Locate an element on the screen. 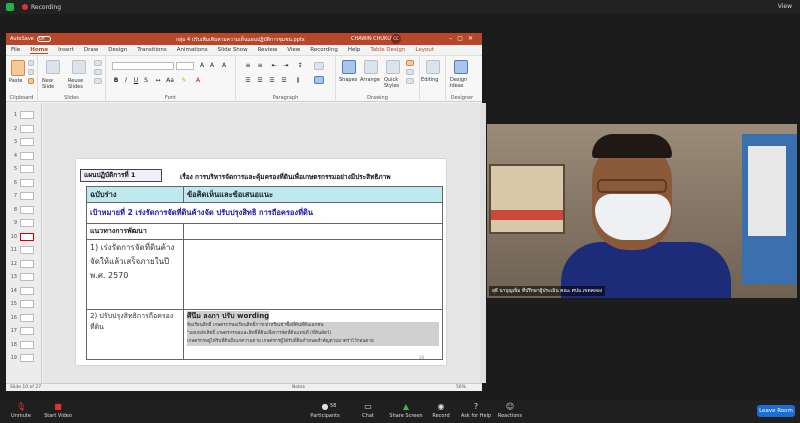  development-empty-cell is located at coordinates (313, 231).